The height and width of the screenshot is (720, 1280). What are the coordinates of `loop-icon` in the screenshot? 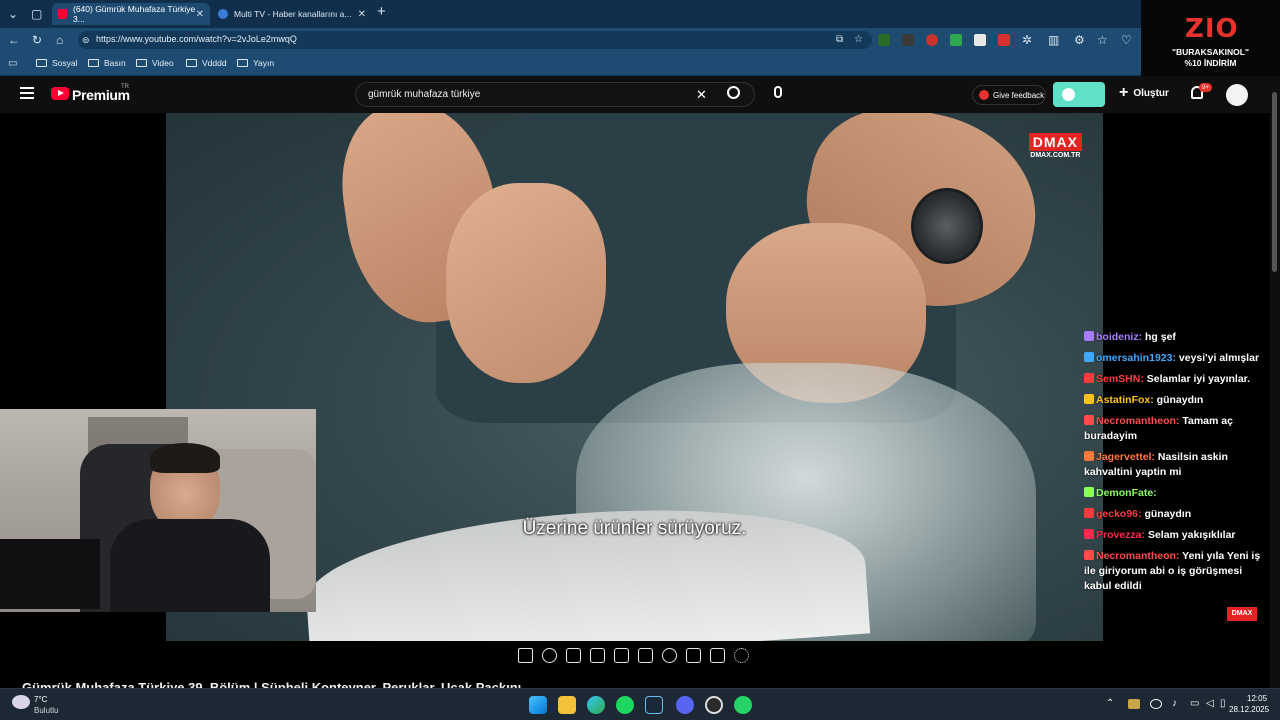 It's located at (525, 655).